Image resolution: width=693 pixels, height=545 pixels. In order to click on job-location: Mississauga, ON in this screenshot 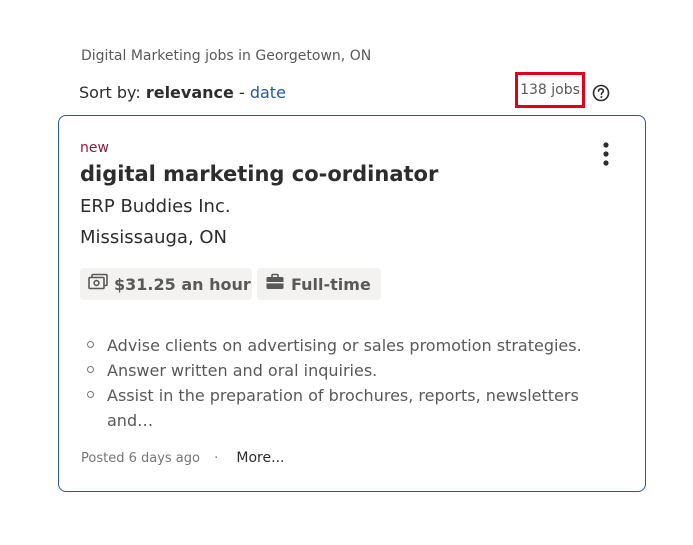, I will do `click(154, 237)`.